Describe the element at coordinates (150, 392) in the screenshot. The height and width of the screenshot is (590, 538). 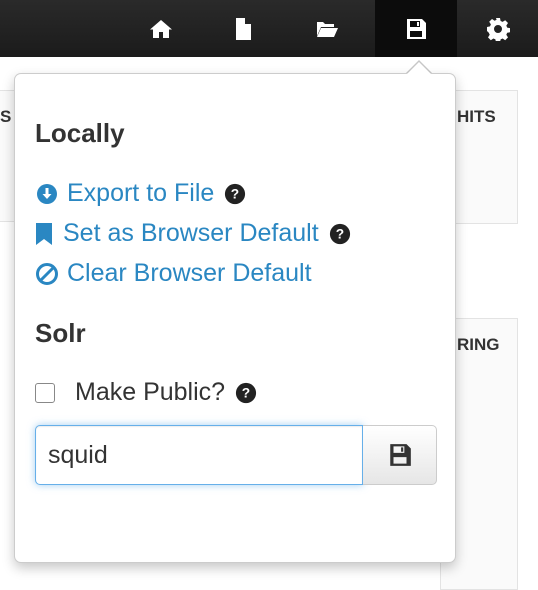
I see `make-public-label: Make Public?` at that location.